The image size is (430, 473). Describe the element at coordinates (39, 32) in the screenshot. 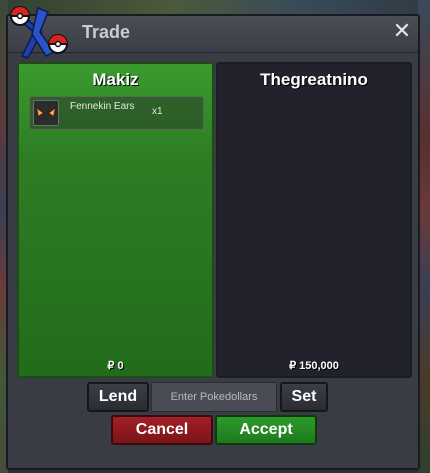

I see `pokeball-logo-icon` at that location.